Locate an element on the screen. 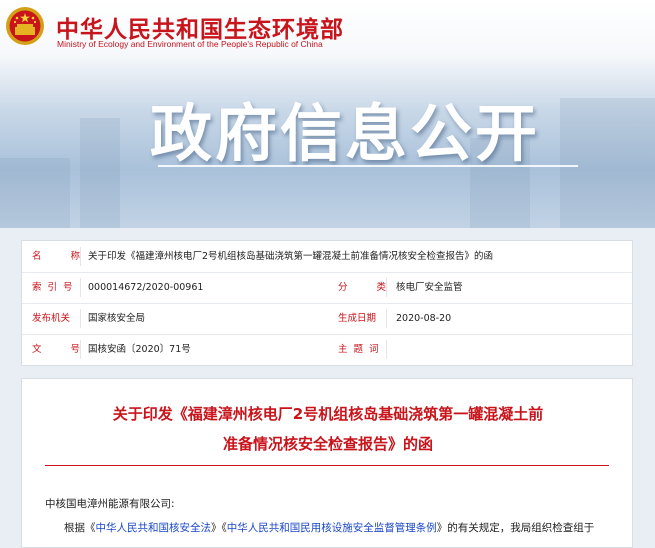  name-label: 名 称 is located at coordinates (63, 256).